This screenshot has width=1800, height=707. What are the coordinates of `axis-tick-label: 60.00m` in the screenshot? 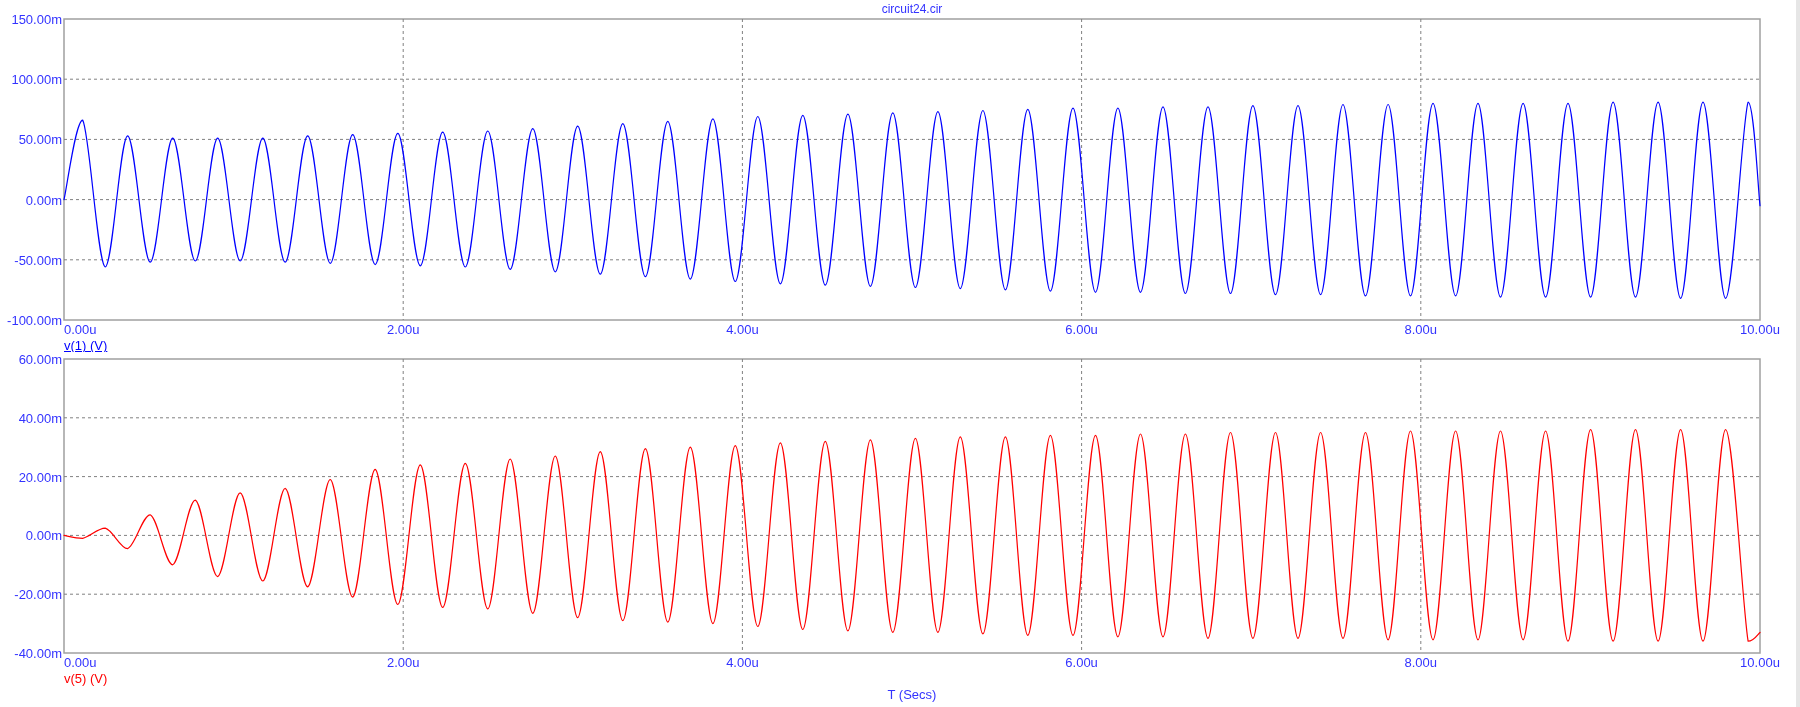 It's located at (40, 359).